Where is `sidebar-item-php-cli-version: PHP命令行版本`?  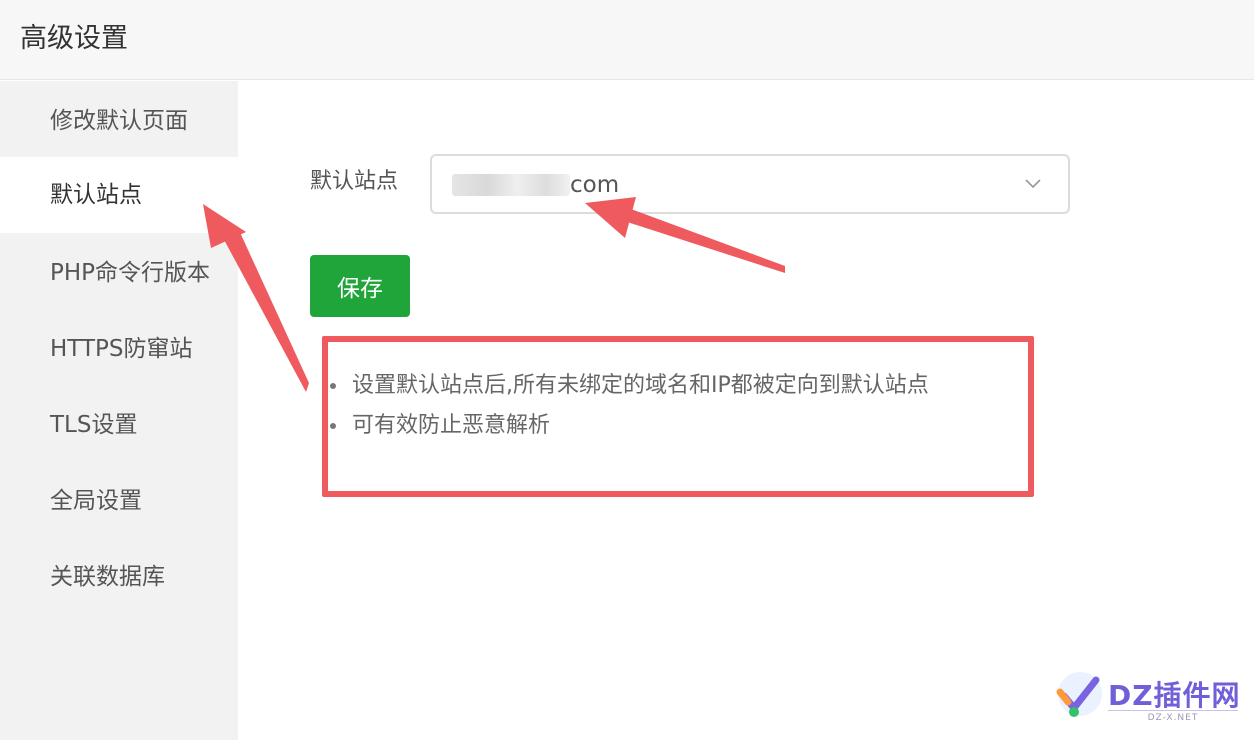 sidebar-item-php-cli-version: PHP命令行版本 is located at coordinates (119, 273).